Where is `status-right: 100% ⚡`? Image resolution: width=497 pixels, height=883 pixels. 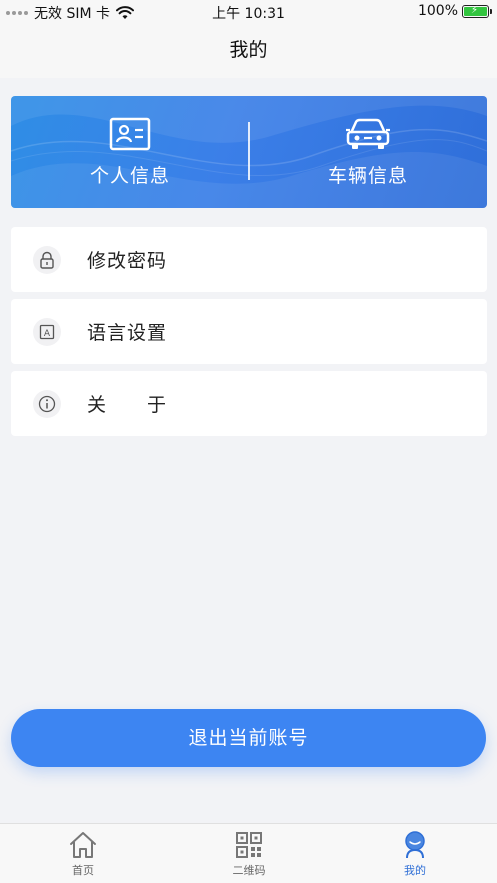
status-right: 100% ⚡ is located at coordinates (454, 11).